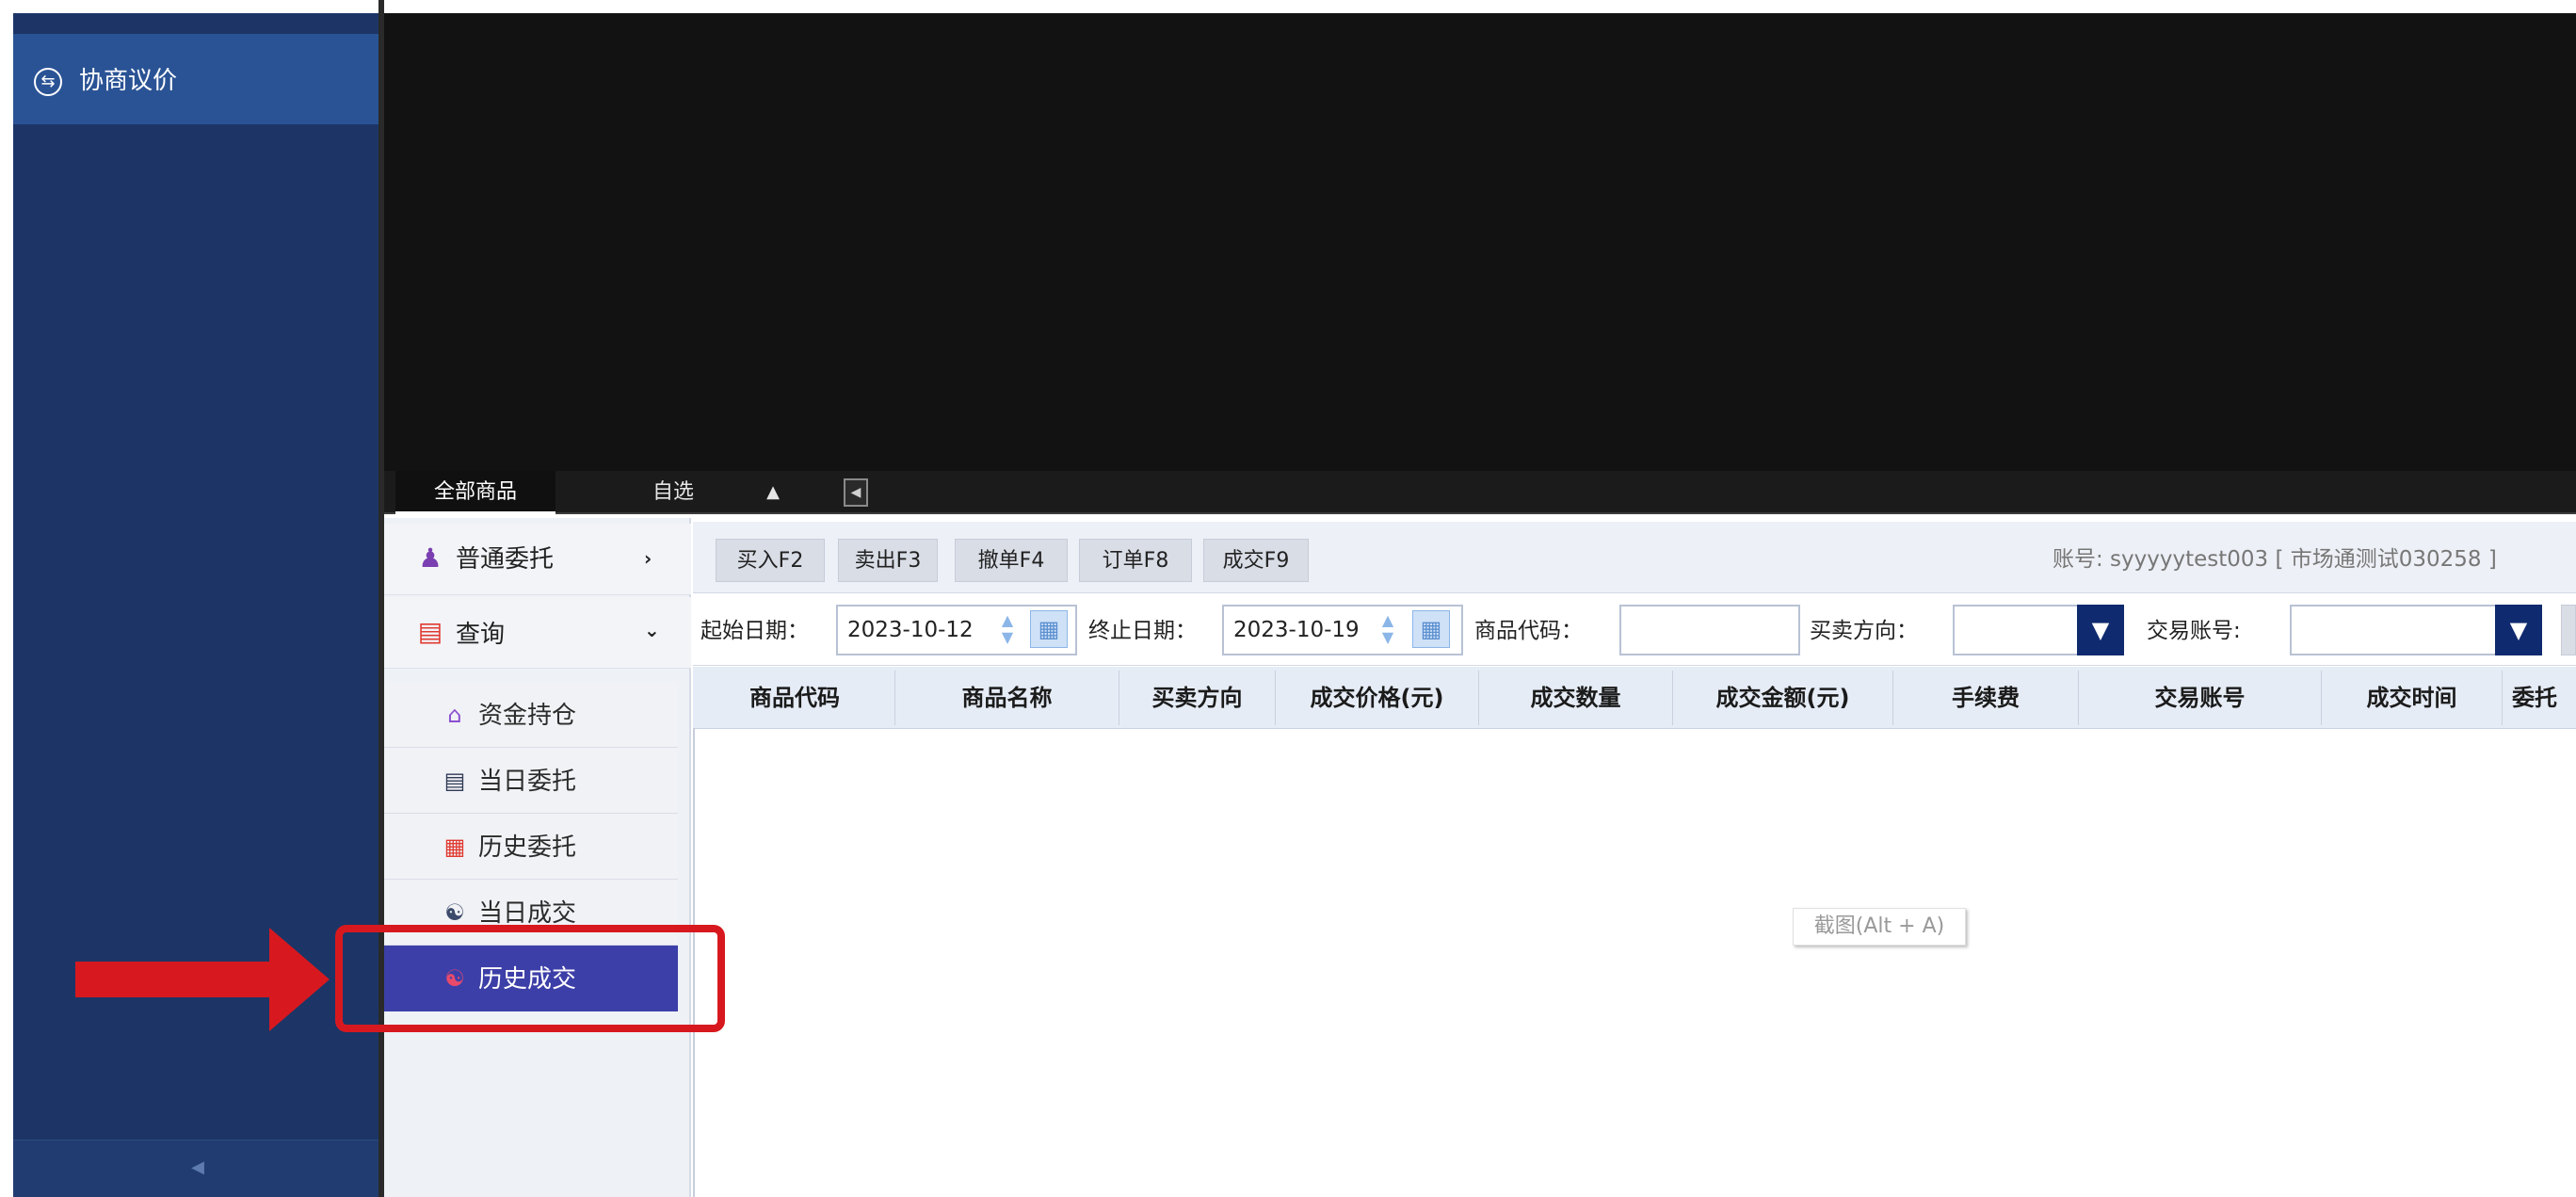  I want to click on menu-group-normal-order: ♟ 普通委托 ›, so click(537, 560).